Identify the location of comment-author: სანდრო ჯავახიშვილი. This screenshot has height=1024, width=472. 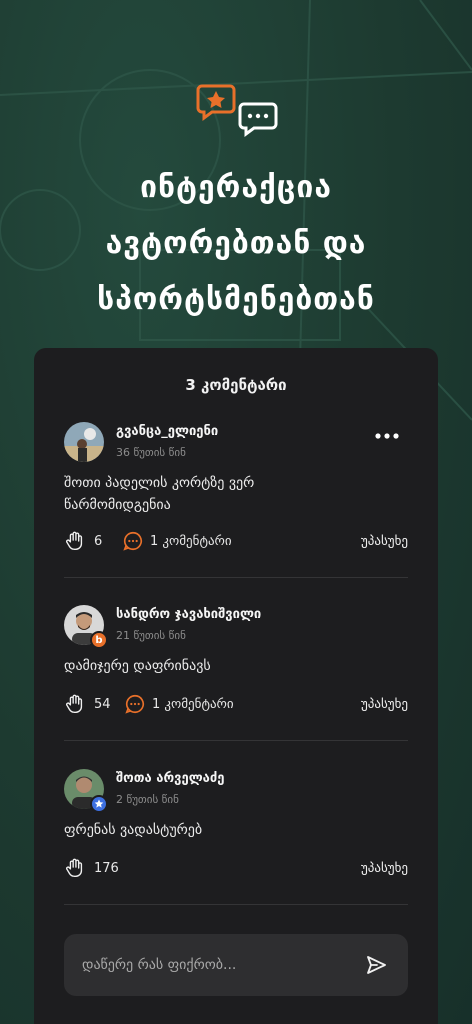
(188, 614).